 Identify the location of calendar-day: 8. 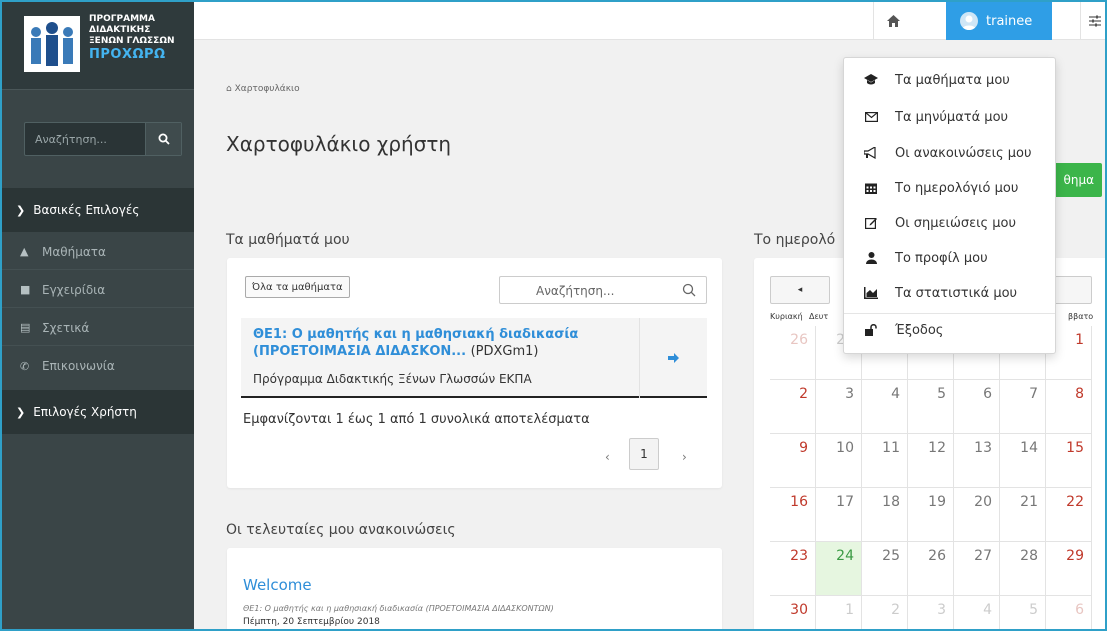
(1069, 407).